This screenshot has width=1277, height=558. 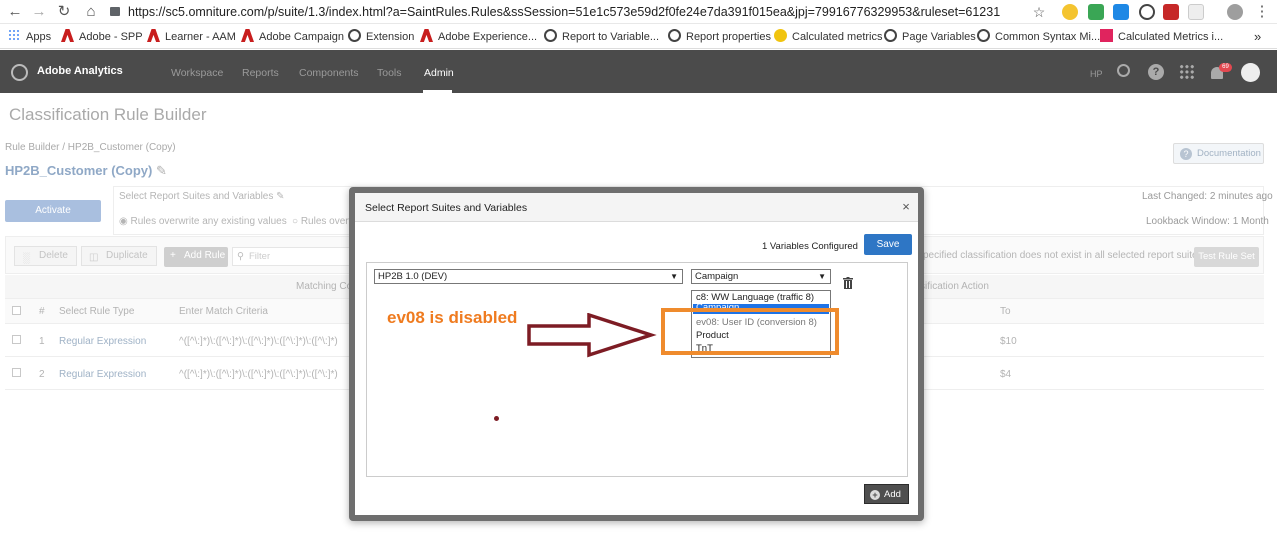 What do you see at coordinates (717, 276) in the screenshot?
I see `variable-value: Campaign` at bounding box center [717, 276].